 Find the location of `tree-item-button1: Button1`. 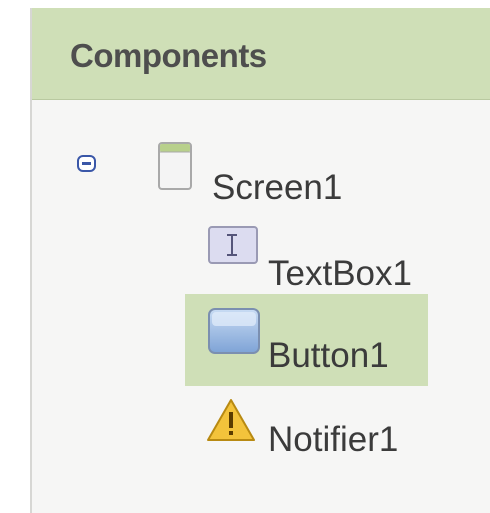

tree-item-button1: Button1 is located at coordinates (323, 341).